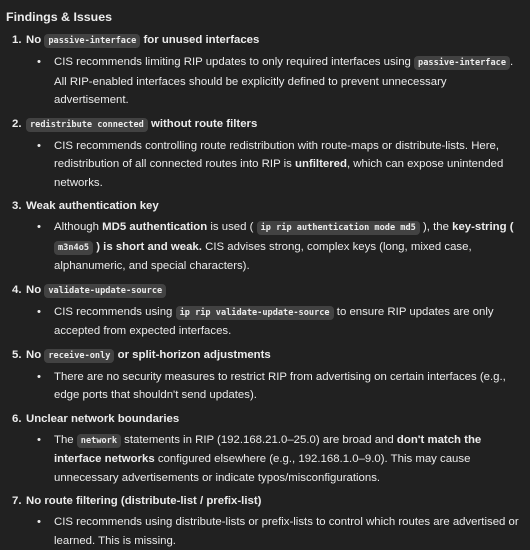 This screenshot has width=530, height=550. What do you see at coordinates (17, 501) in the screenshot?
I see `item-number: 7.` at bounding box center [17, 501].